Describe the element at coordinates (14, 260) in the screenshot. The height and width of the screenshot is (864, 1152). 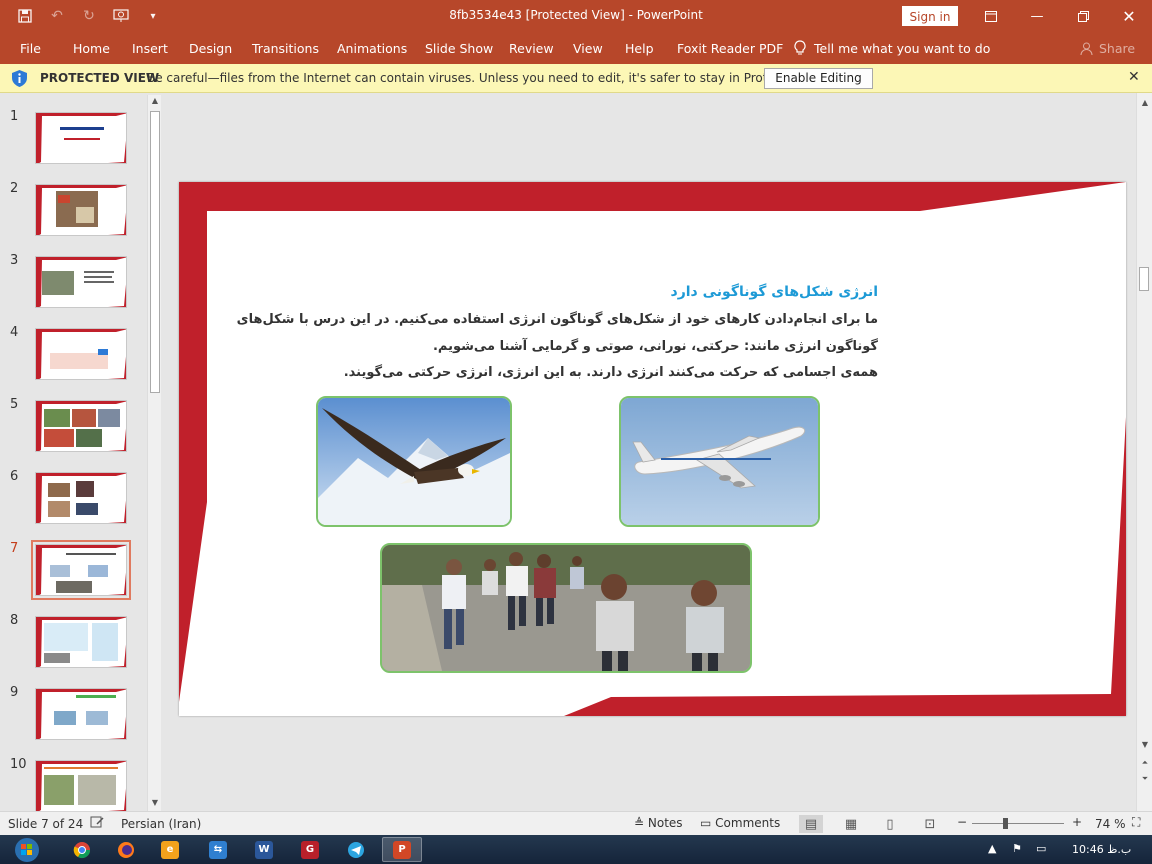
I see `thumbnail-number: 3` at that location.